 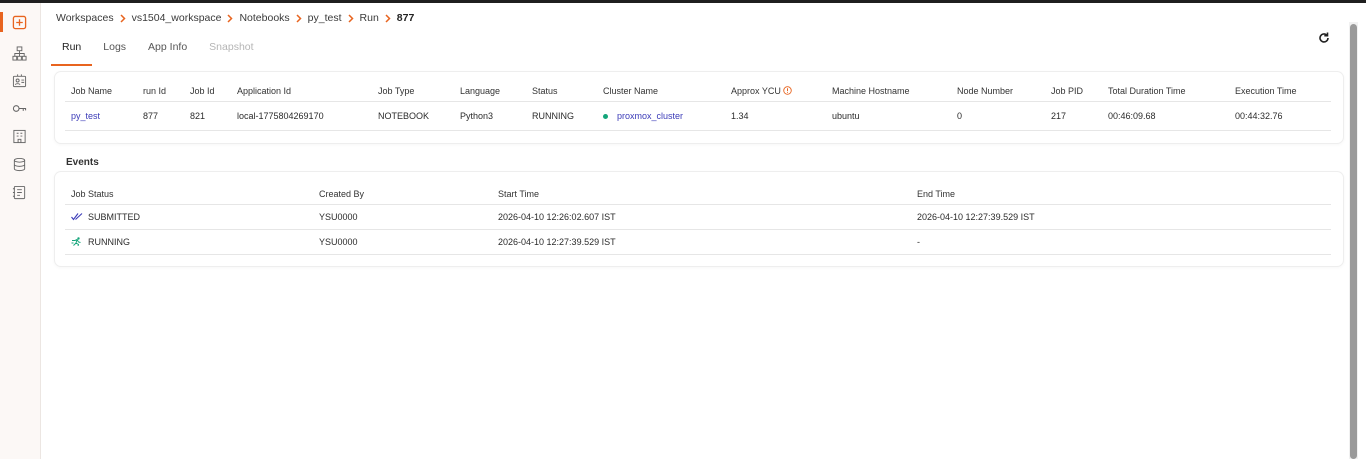 What do you see at coordinates (85, 116) in the screenshot?
I see `job-name-link: py_test` at bounding box center [85, 116].